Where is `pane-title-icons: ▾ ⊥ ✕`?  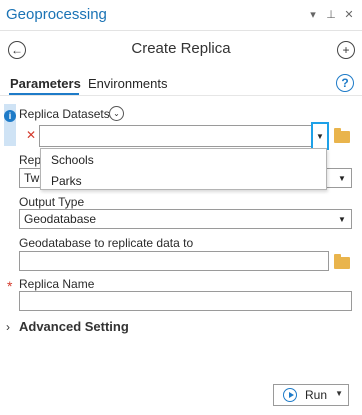 pane-title-icons: ▾ ⊥ ✕ is located at coordinates (331, 14).